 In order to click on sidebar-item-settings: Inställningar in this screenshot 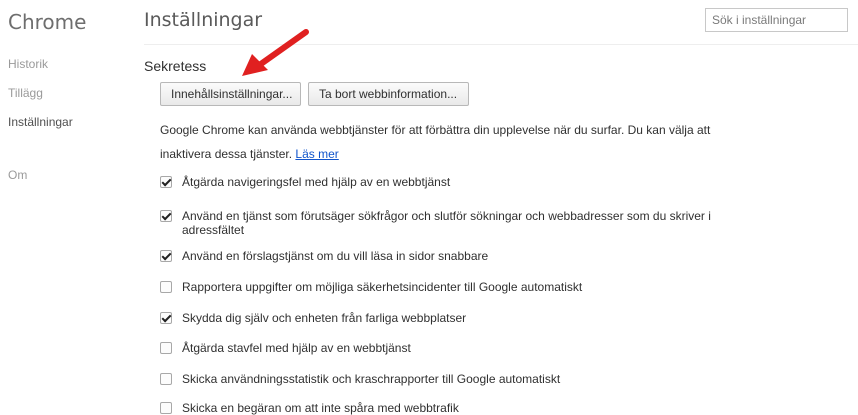, I will do `click(40, 129)`.